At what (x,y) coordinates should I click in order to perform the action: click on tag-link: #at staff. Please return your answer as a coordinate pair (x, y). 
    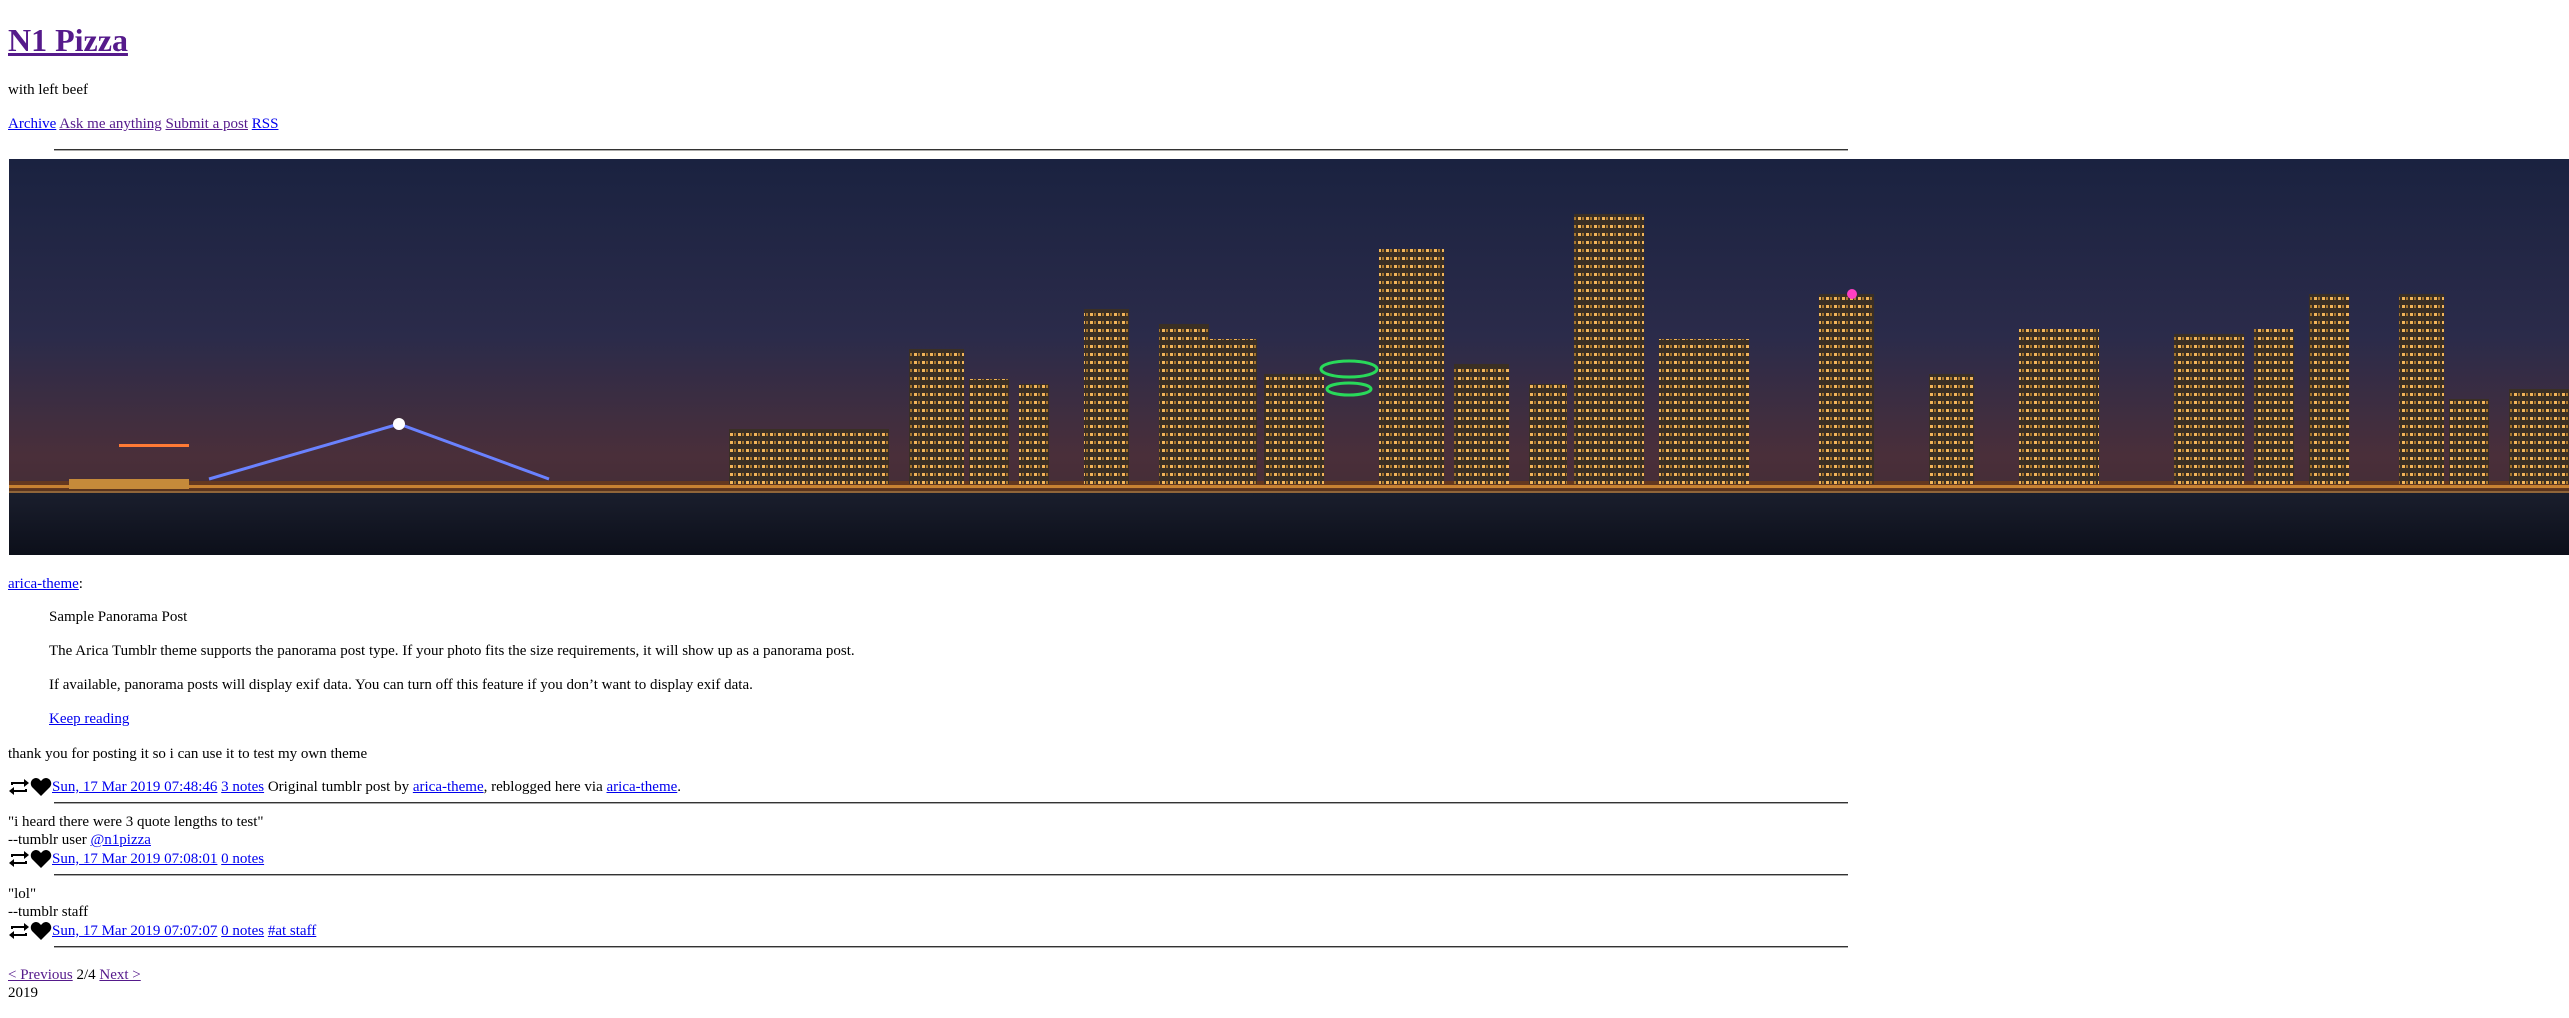
    Looking at the image, I should click on (292, 931).